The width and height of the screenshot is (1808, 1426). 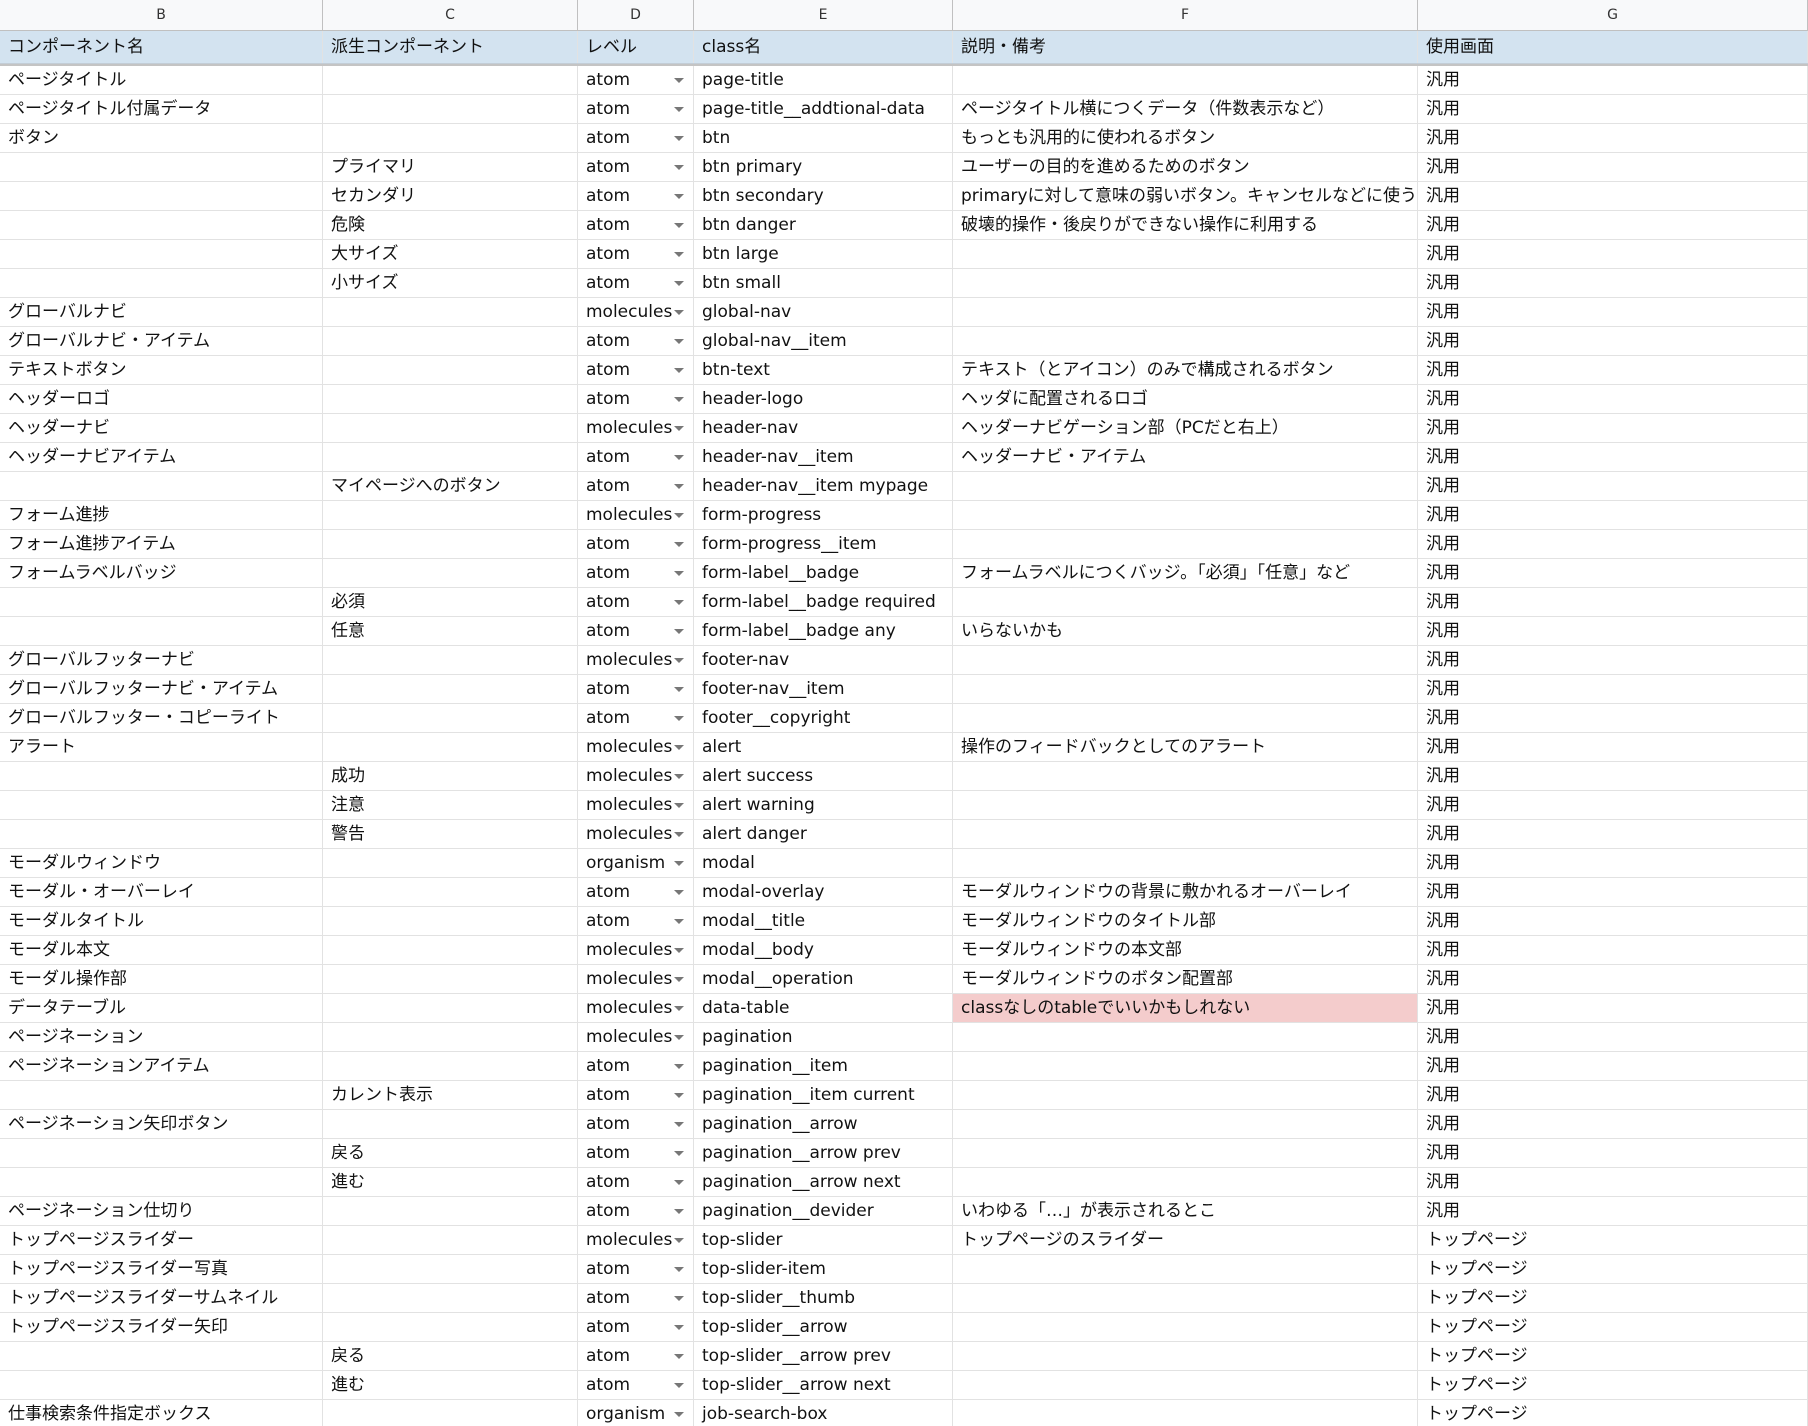 I want to click on component-name-cell: ページネーション矢印ボタン, so click(x=161, y=1124).